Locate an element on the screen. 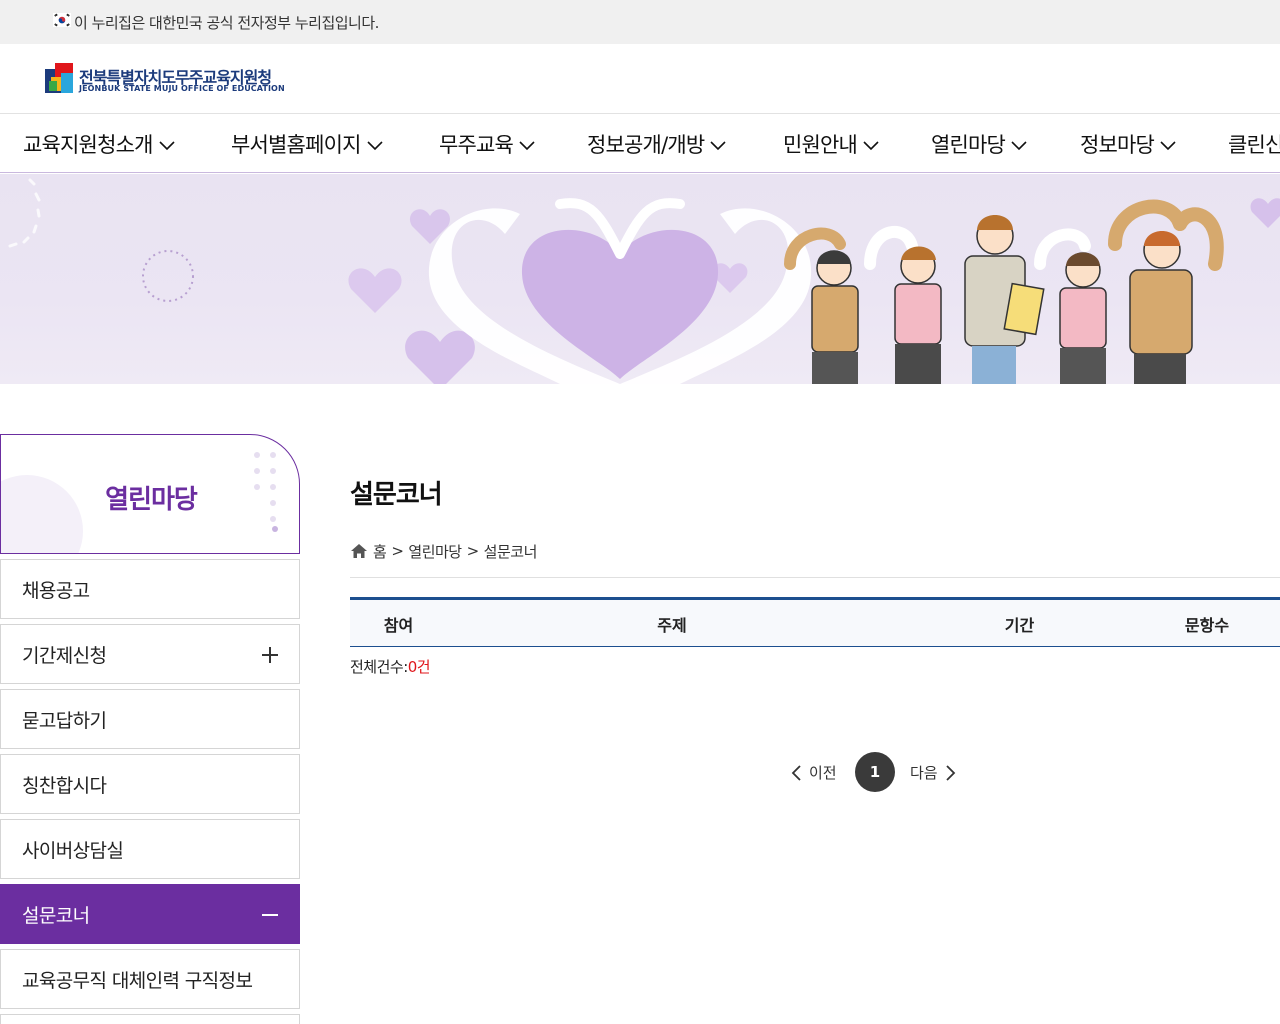  page-title: 설문코너 is located at coordinates (396, 495).